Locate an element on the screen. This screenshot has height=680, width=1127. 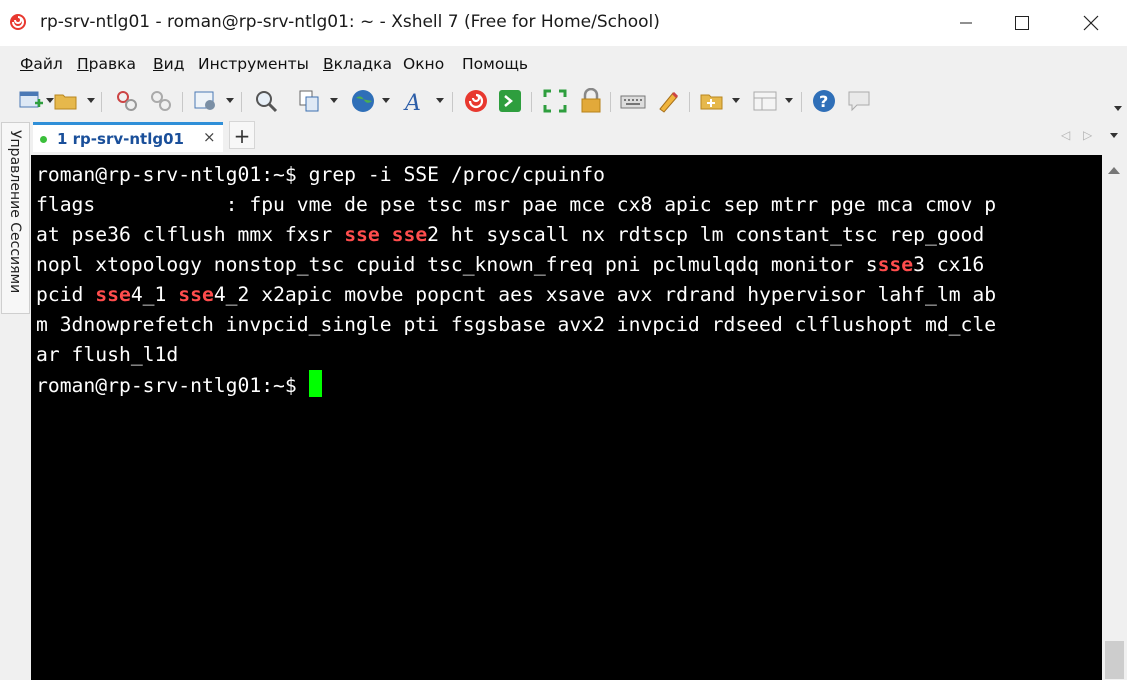
reconnect-button is located at coordinates (161, 101).